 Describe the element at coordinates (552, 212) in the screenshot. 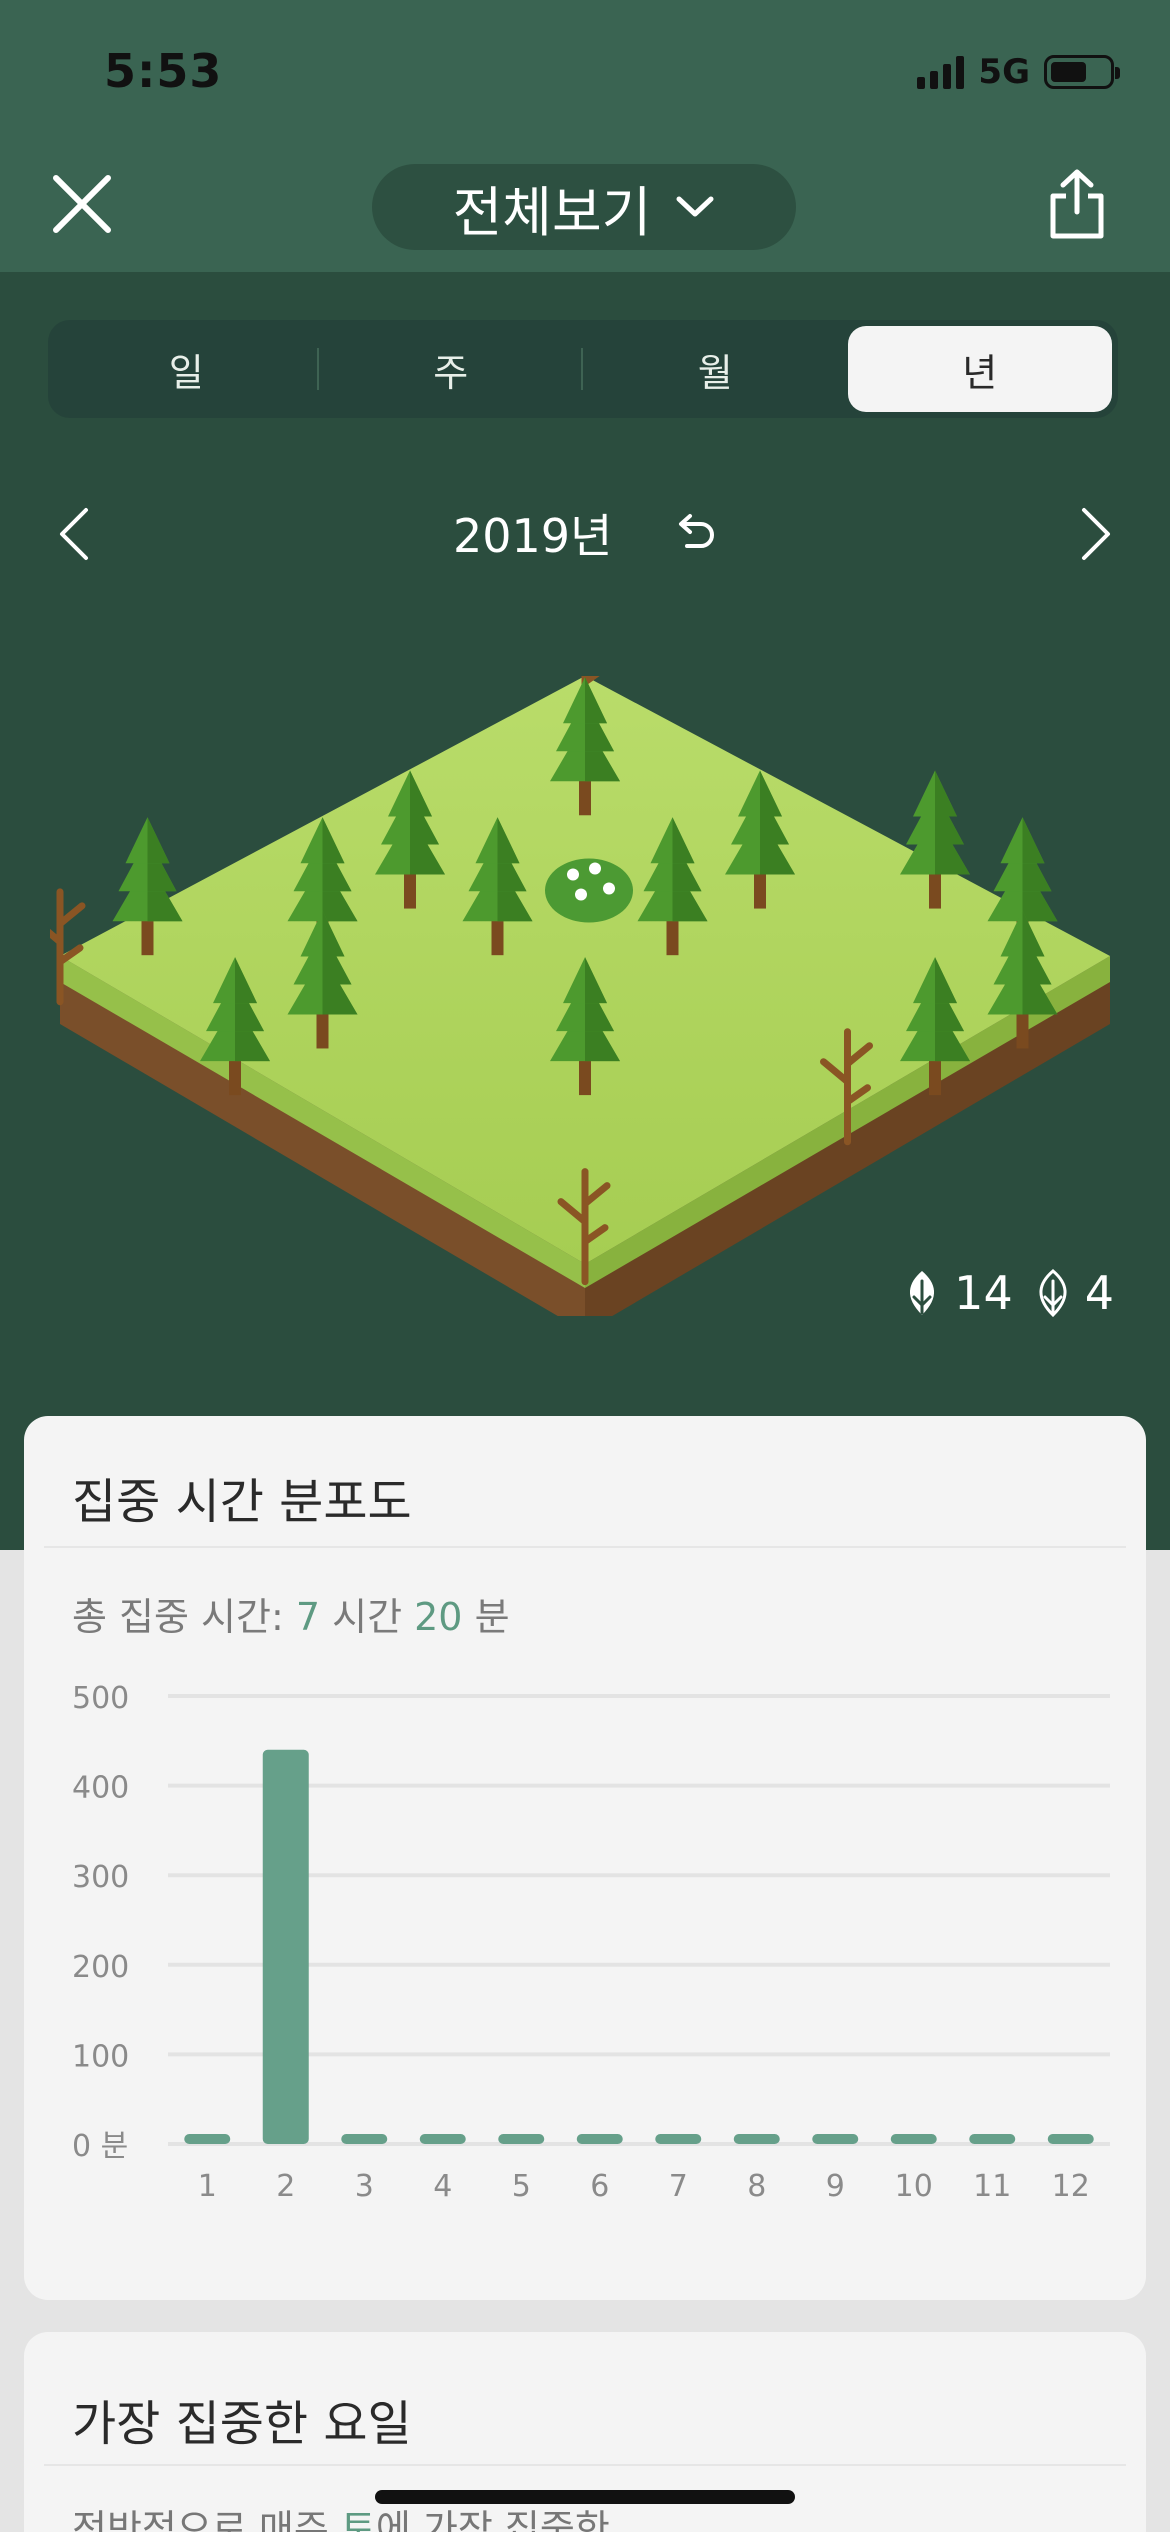

I see `view-selector-label: 전체보기` at that location.